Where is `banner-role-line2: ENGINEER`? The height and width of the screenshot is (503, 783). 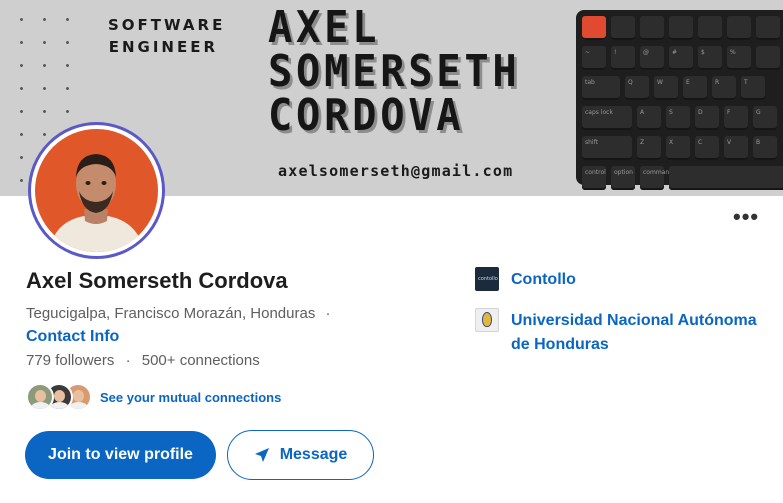 banner-role-line2: ENGINEER is located at coordinates (163, 47).